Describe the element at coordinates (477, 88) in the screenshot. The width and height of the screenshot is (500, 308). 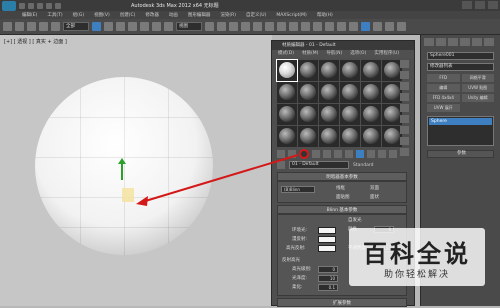
I see `modifier-button: UVW 贴图` at that location.